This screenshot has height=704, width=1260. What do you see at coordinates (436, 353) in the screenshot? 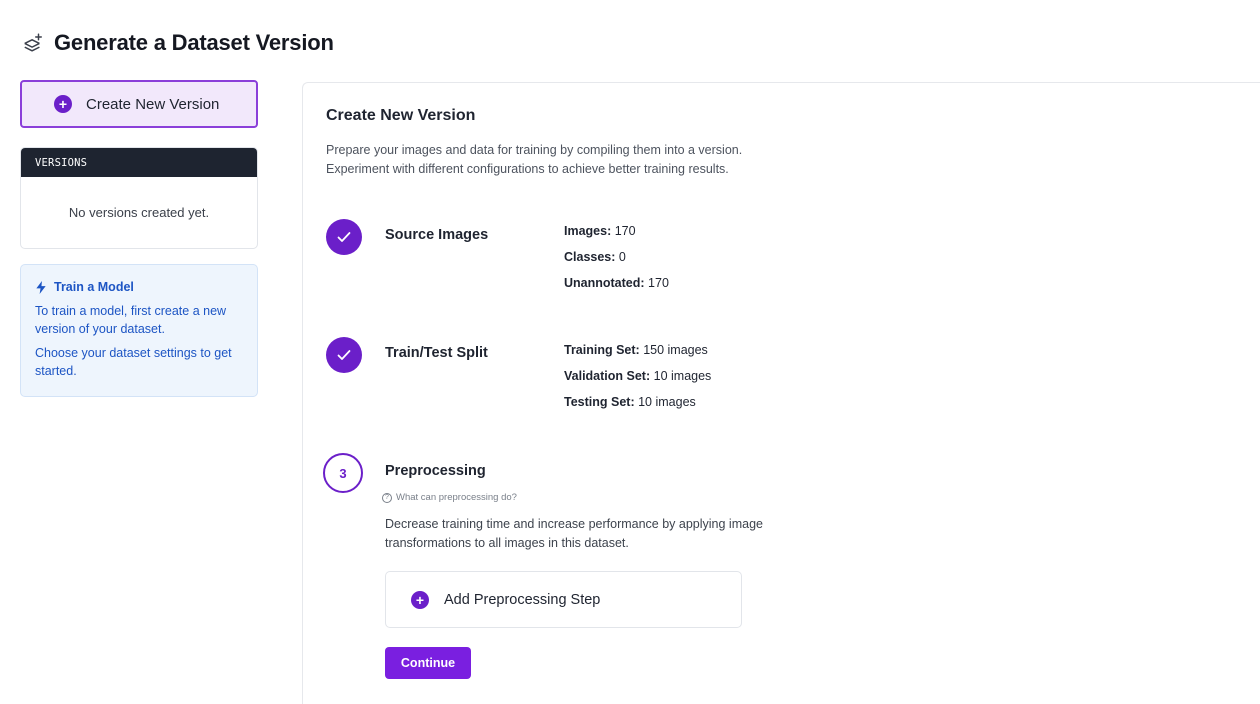
I see `step-train-test-split-title: Train/Test Split` at bounding box center [436, 353].